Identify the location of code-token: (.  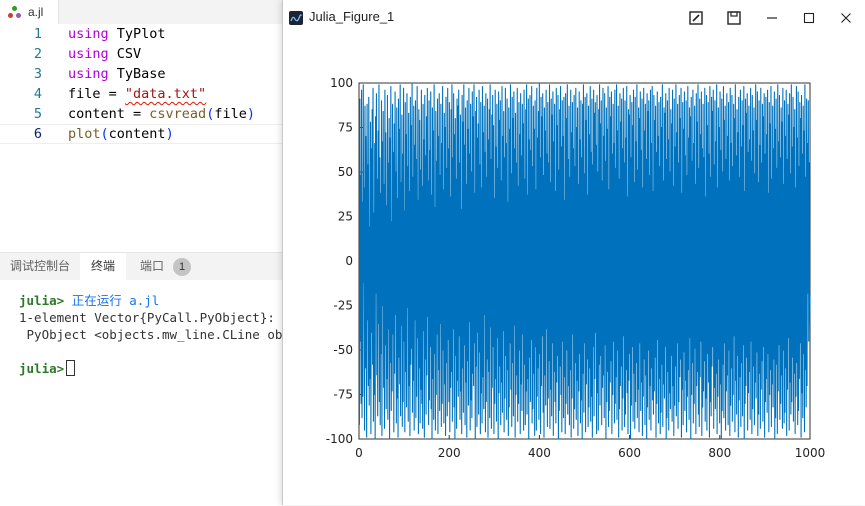
(104, 134).